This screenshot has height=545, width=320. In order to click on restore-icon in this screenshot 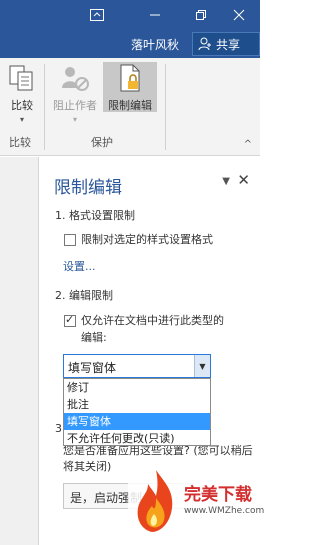, I will do `click(201, 15)`.